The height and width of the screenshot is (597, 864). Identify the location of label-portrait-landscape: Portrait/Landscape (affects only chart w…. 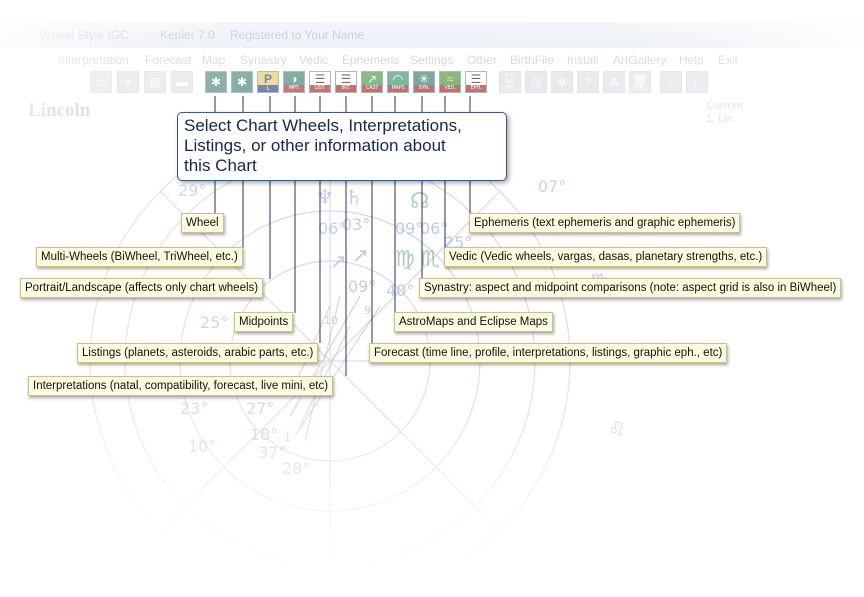
(142, 288).